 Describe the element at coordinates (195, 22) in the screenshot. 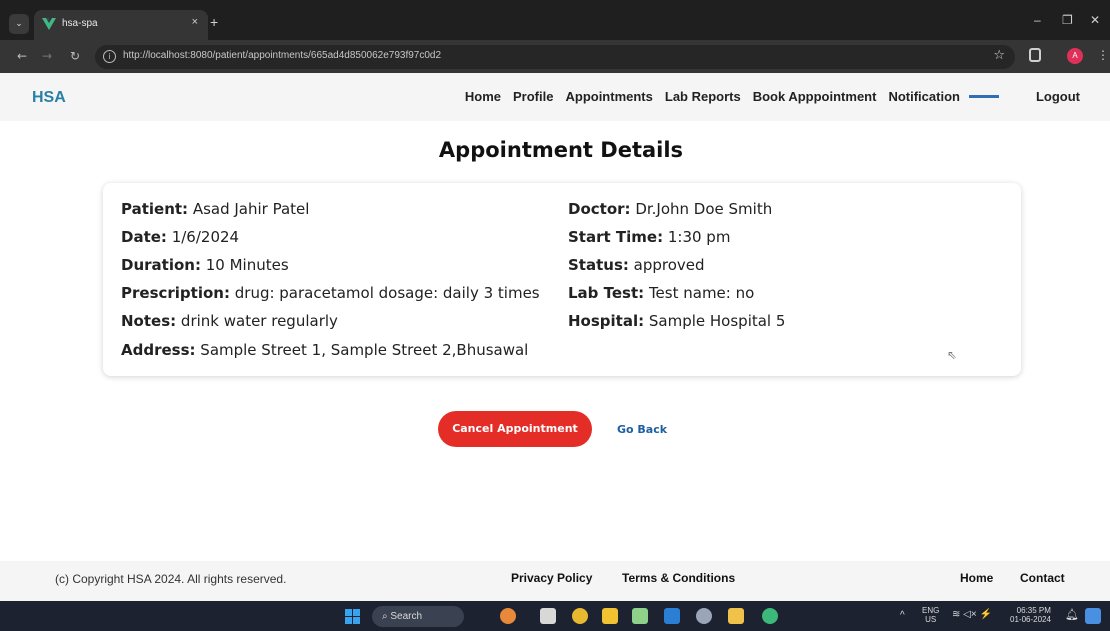

I see `tab-close-icon: ×` at that location.